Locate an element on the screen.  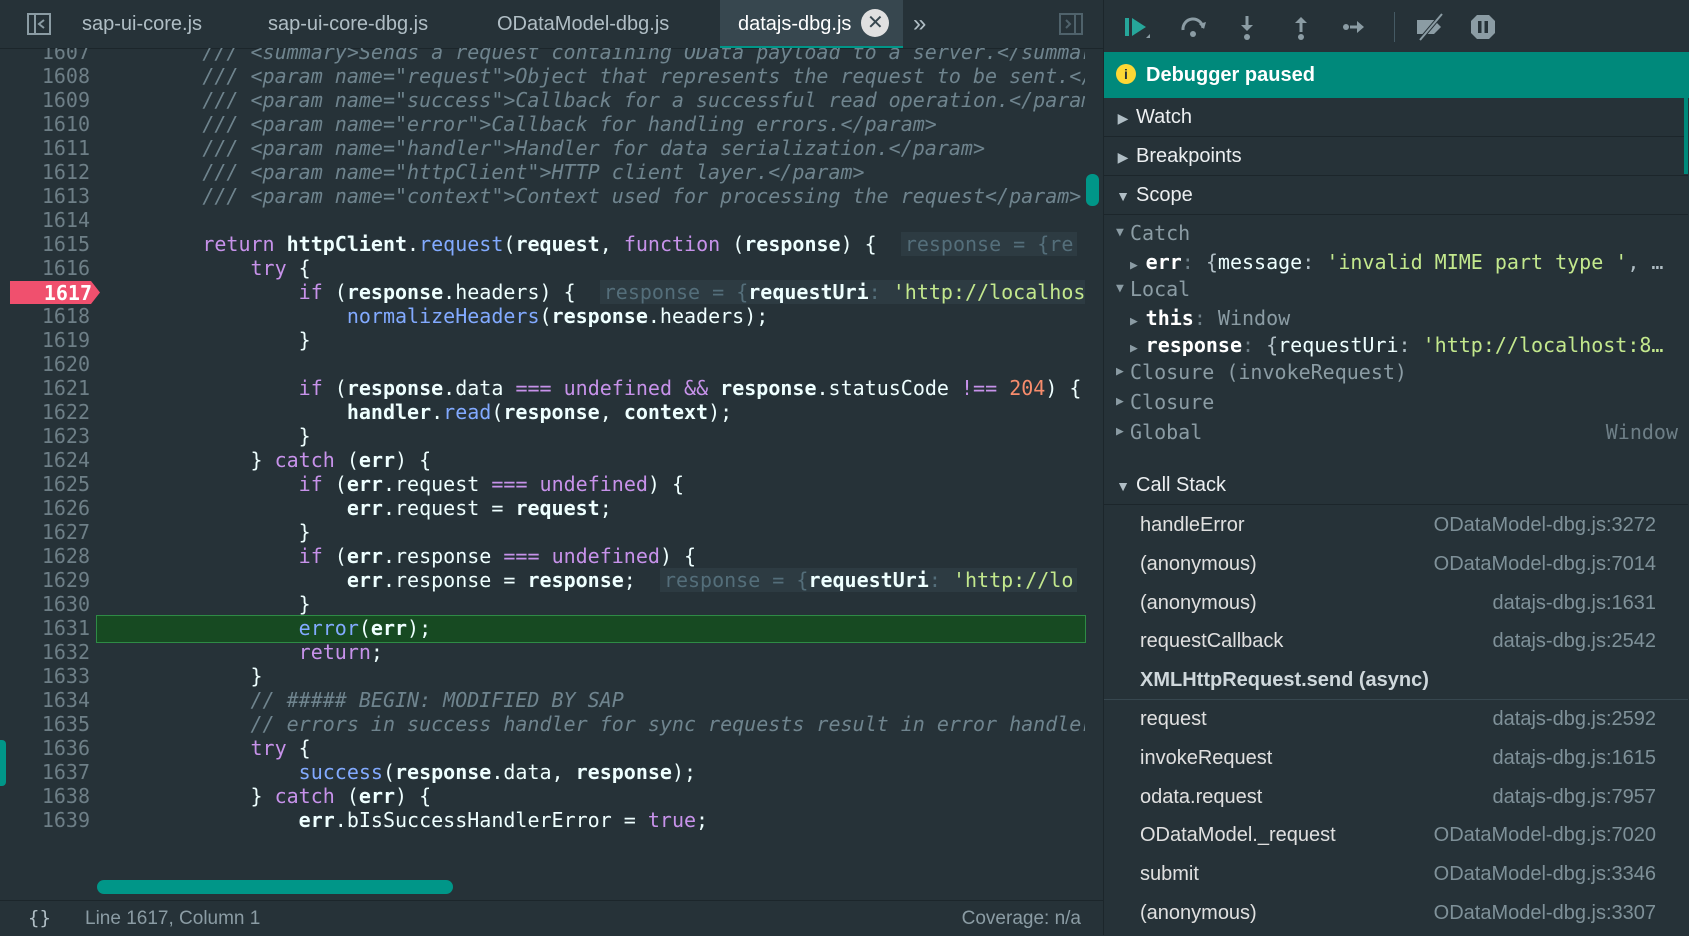
line-number: 1638 is located at coordinates (45, 797).